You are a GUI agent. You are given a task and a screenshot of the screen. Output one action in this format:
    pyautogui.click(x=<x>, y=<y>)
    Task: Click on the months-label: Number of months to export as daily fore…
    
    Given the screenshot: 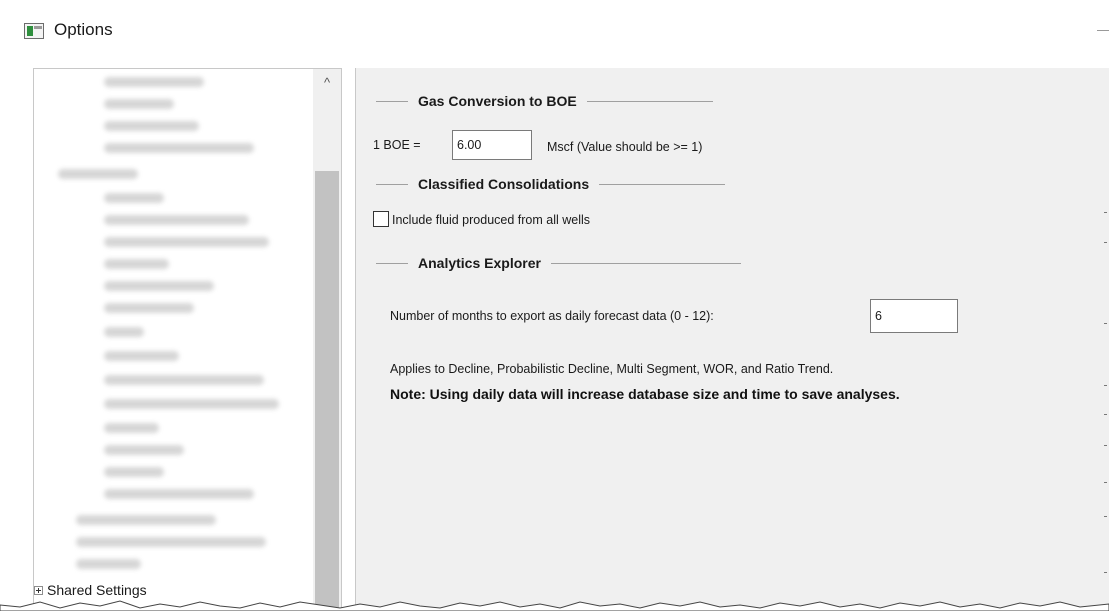 What is the action you would take?
    pyautogui.click(x=552, y=316)
    